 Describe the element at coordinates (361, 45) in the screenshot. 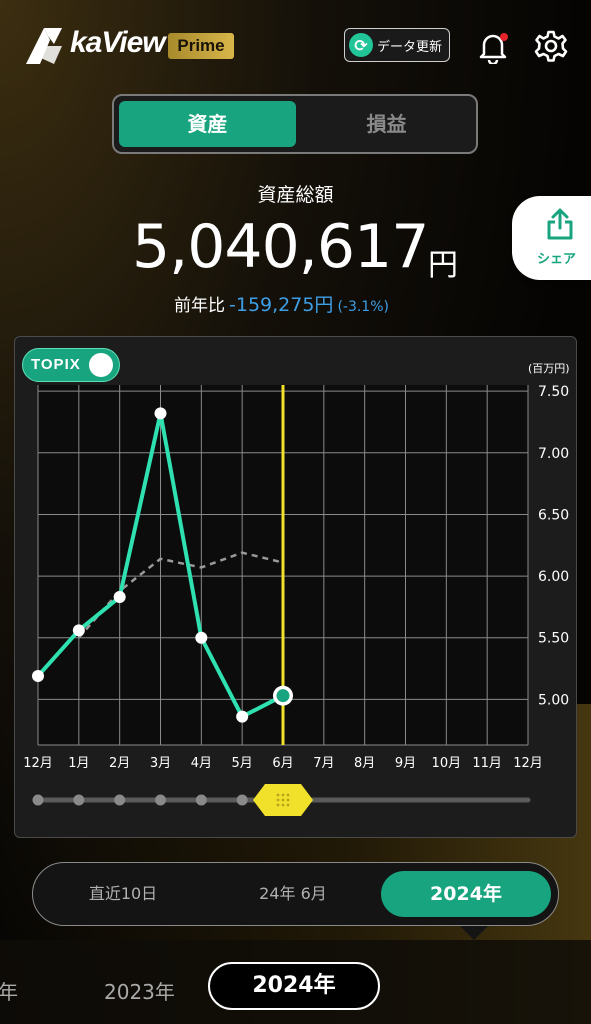

I see `refresh-icon: ⟳` at that location.